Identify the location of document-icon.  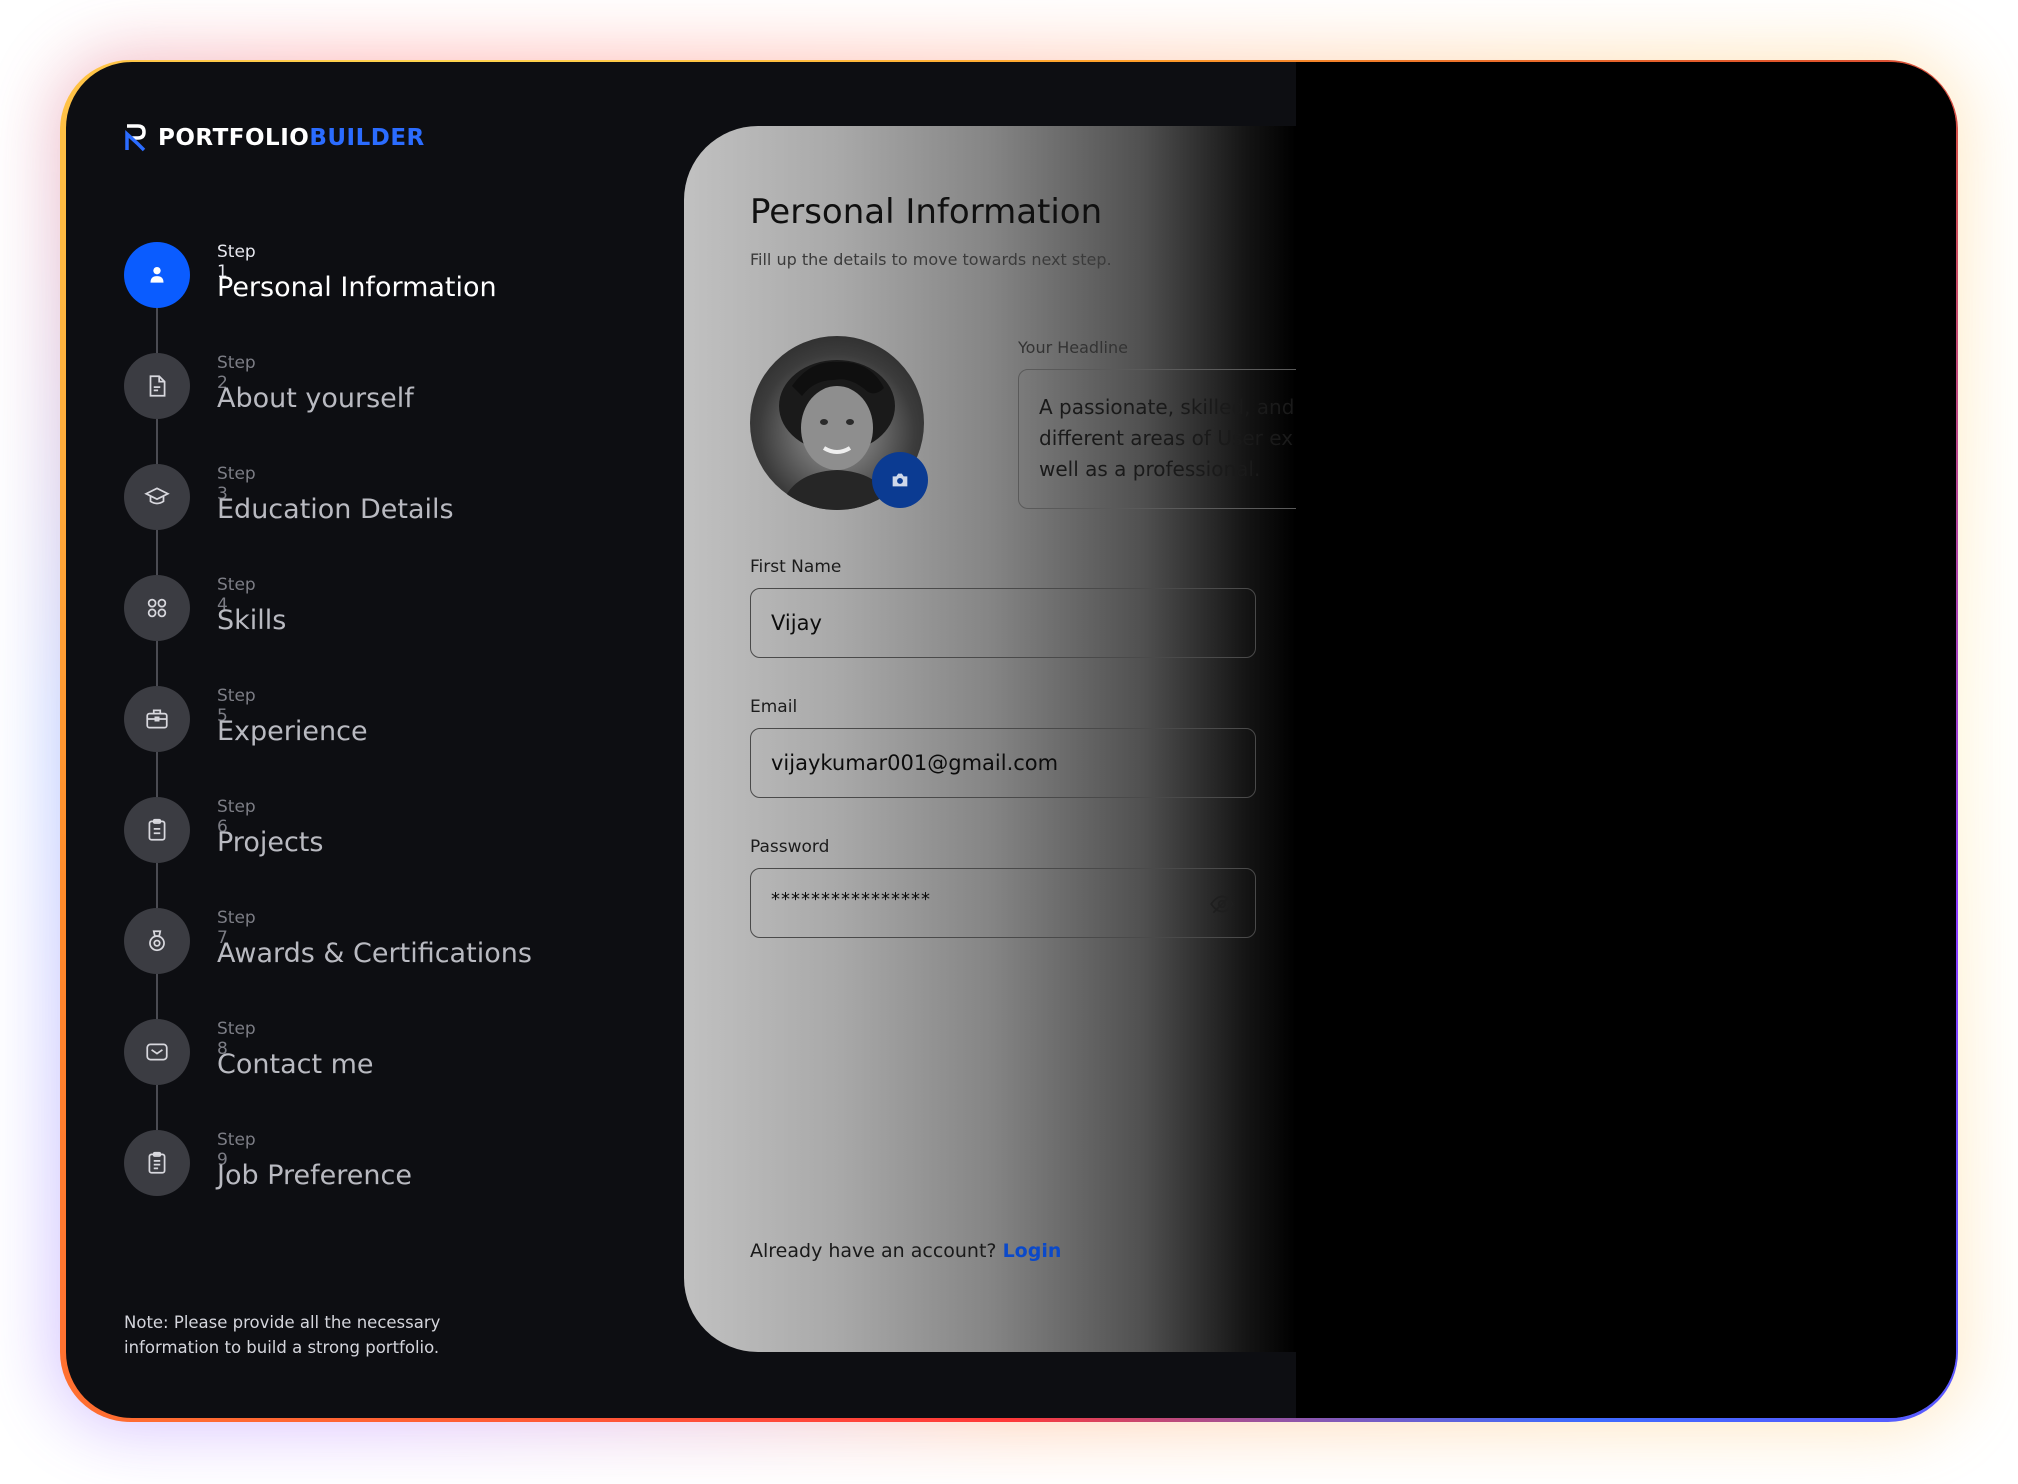
(157, 386).